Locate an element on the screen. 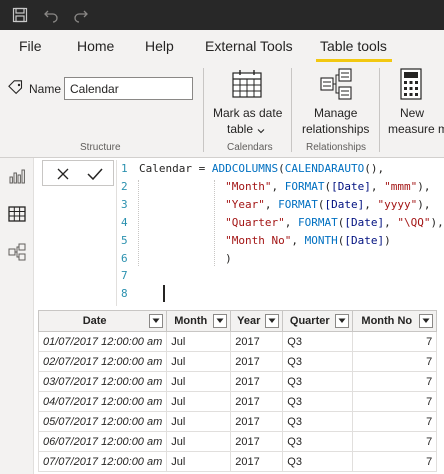 The width and height of the screenshot is (444, 474). dax-function: ADDCOLUMNS is located at coordinates (245, 168).